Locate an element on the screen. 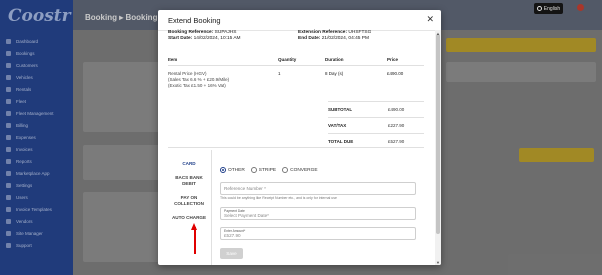  save-button: Save is located at coordinates (231, 253).